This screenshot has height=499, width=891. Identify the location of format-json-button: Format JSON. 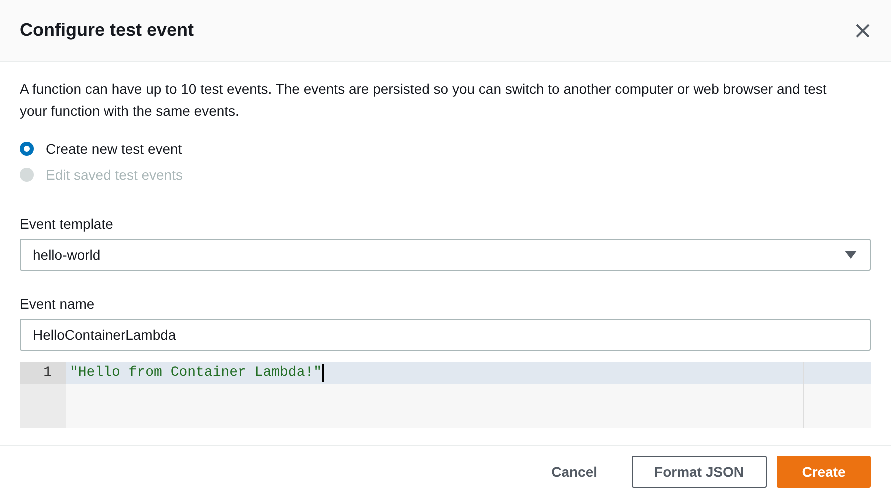
(699, 472).